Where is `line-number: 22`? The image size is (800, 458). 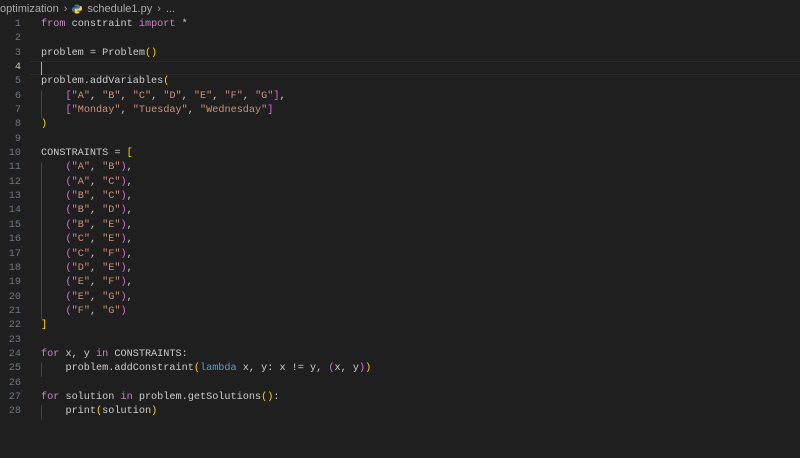 line-number: 22 is located at coordinates (14, 326).